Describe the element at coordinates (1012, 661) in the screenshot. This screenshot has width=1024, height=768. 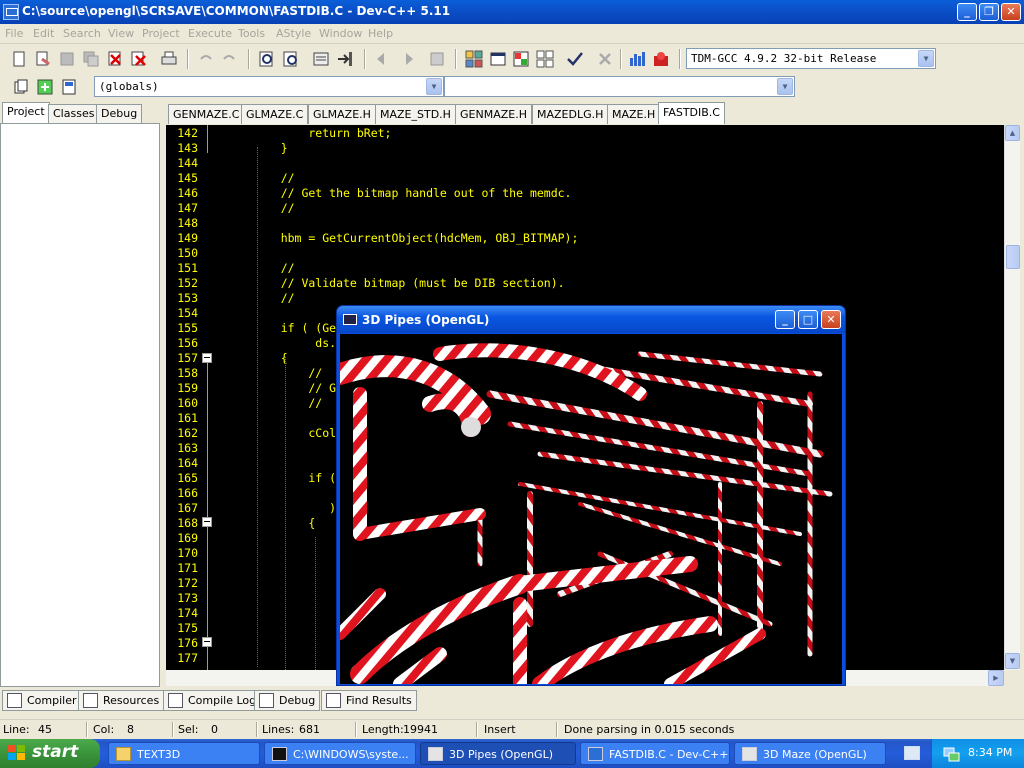
I see `scroll-down-icon: ▼` at that location.